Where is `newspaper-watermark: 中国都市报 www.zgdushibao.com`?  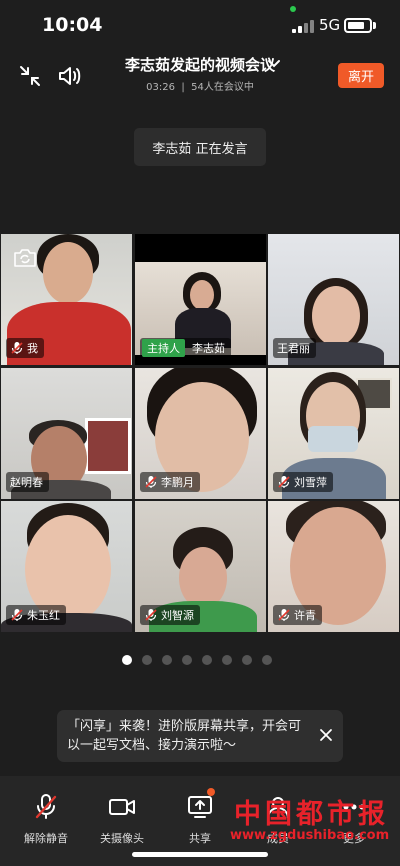
newspaper-watermark: 中国都市报 www.zgdushibao.com is located at coordinates (310, 820).